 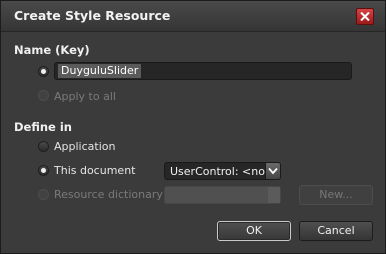 I want to click on name-key-label: Name (Key), so click(x=52, y=50).